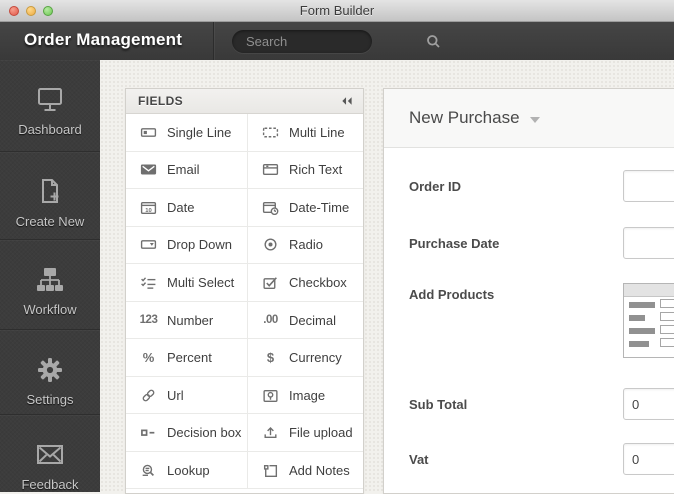 This screenshot has height=494, width=674. I want to click on field-label: Sub Total, so click(438, 404).